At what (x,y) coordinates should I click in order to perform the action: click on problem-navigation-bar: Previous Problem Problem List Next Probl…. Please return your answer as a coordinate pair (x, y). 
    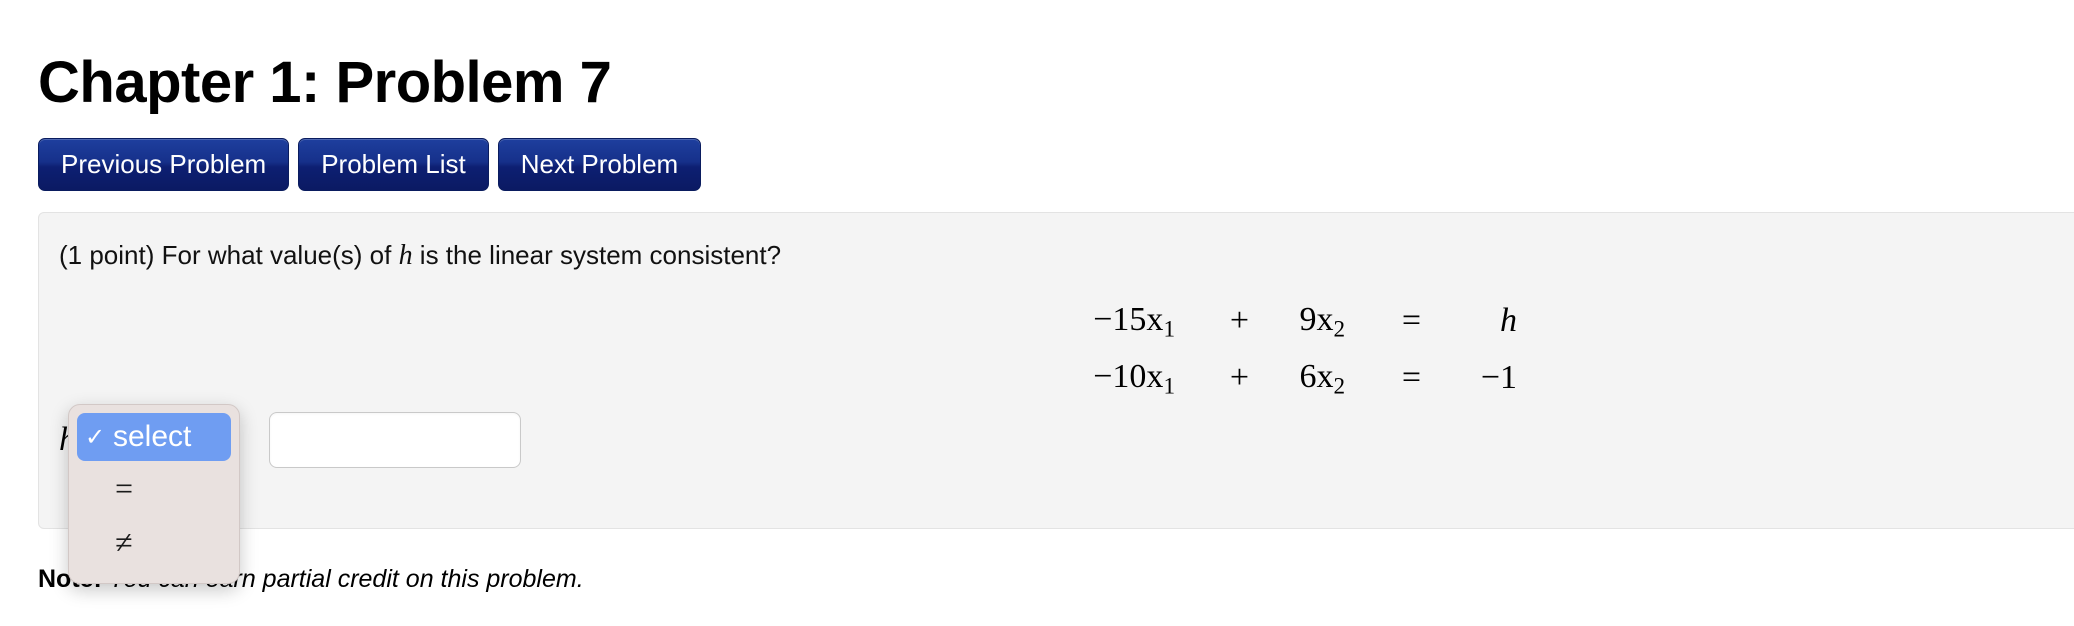
    Looking at the image, I should click on (370, 164).